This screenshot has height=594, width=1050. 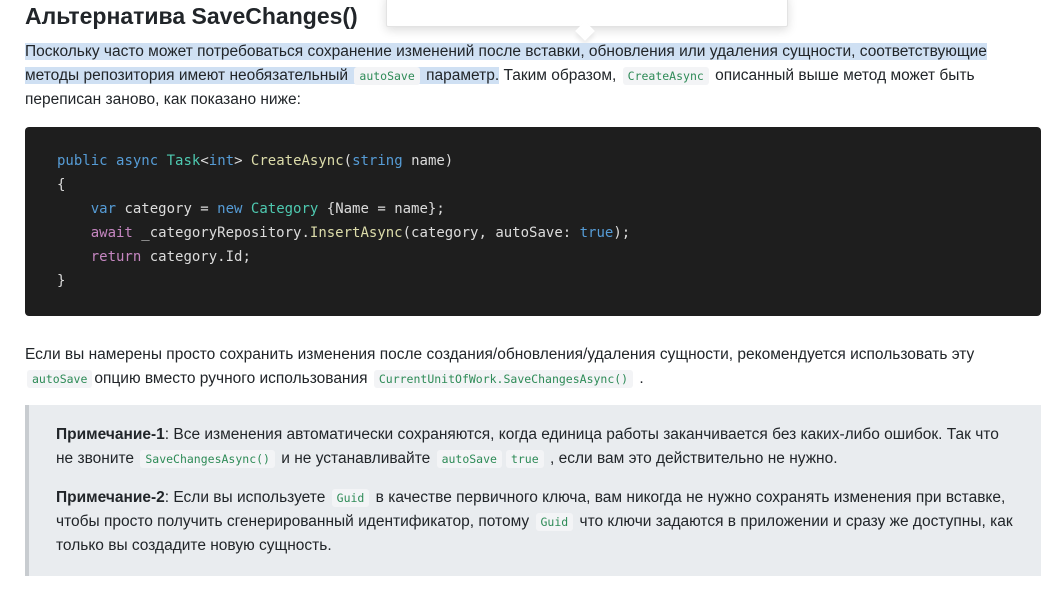 I want to click on text-segment: Таким образом,, so click(x=560, y=75).